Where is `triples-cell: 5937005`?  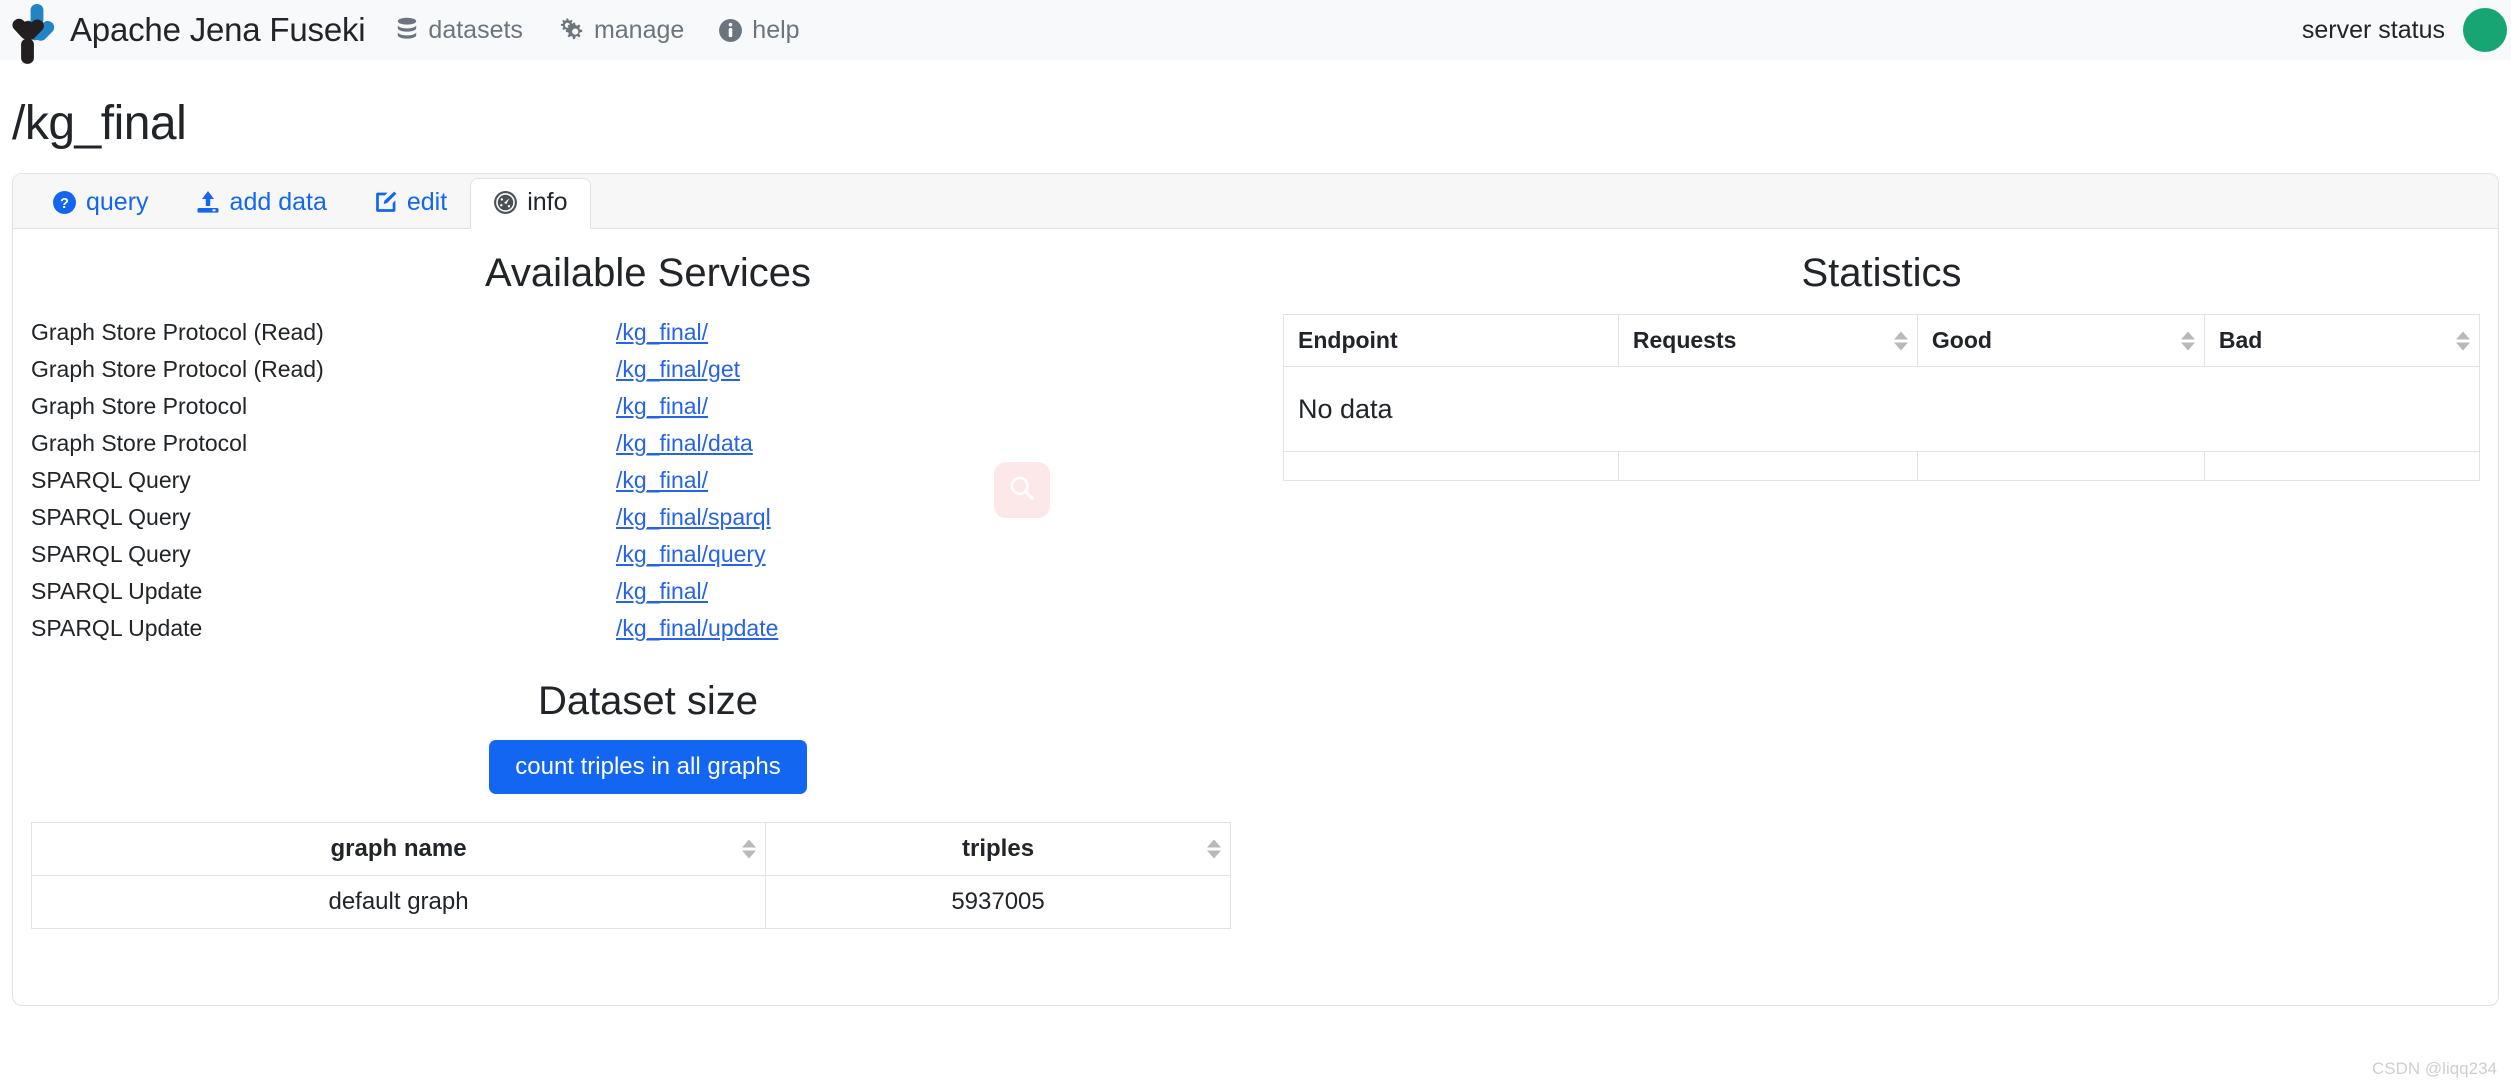 triples-cell: 5937005 is located at coordinates (998, 902).